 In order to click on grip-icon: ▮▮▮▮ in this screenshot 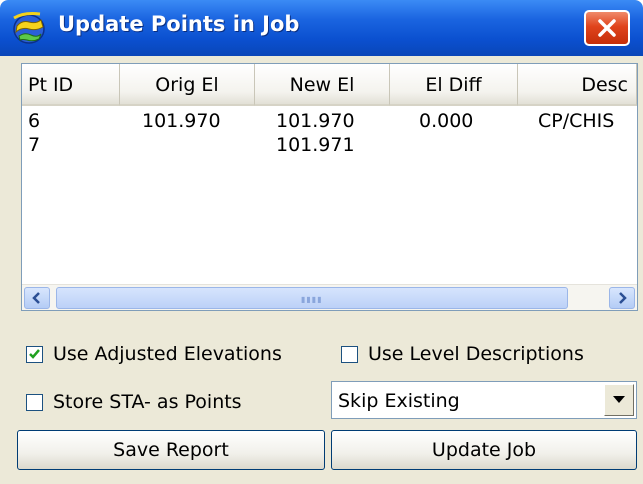, I will do `click(312, 299)`.